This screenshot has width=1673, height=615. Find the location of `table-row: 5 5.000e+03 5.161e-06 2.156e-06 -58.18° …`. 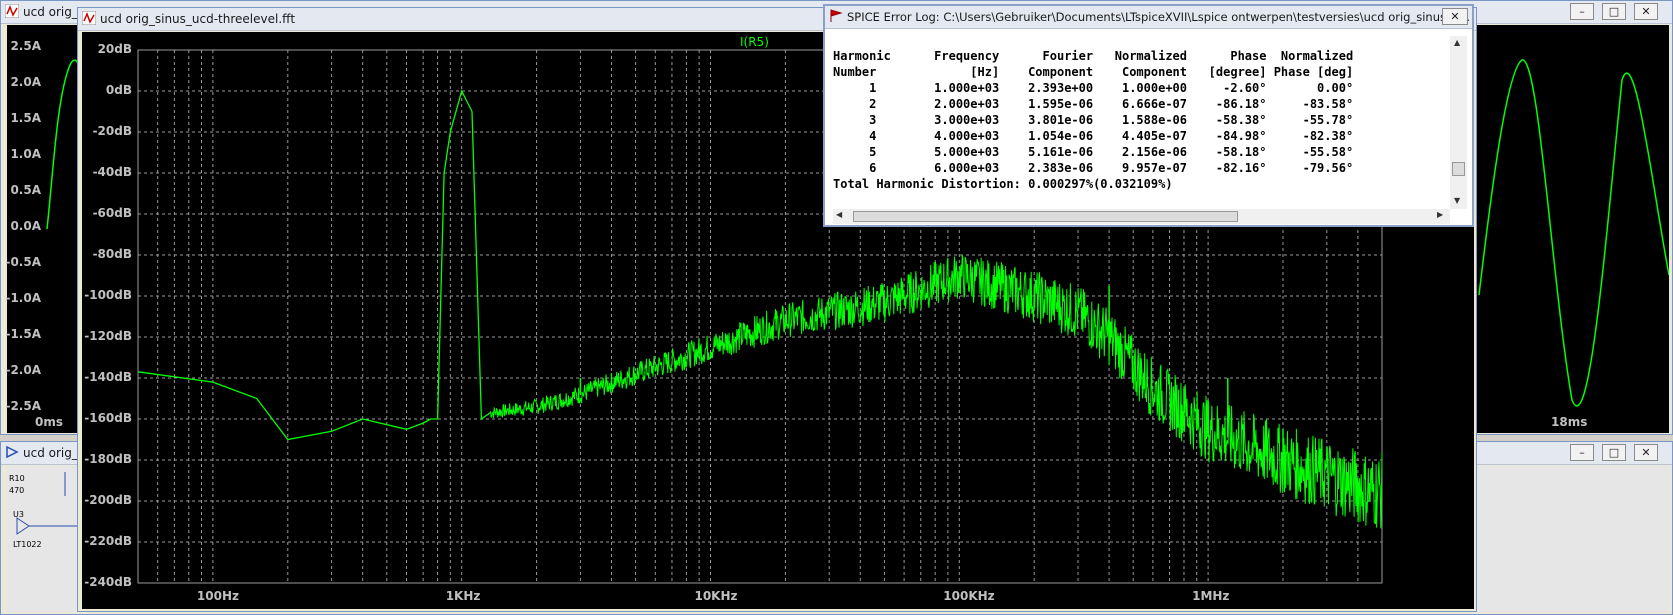

table-row: 5 5.000e+03 5.161e-06 2.156e-06 -58.18° … is located at coordinates (1093, 152).